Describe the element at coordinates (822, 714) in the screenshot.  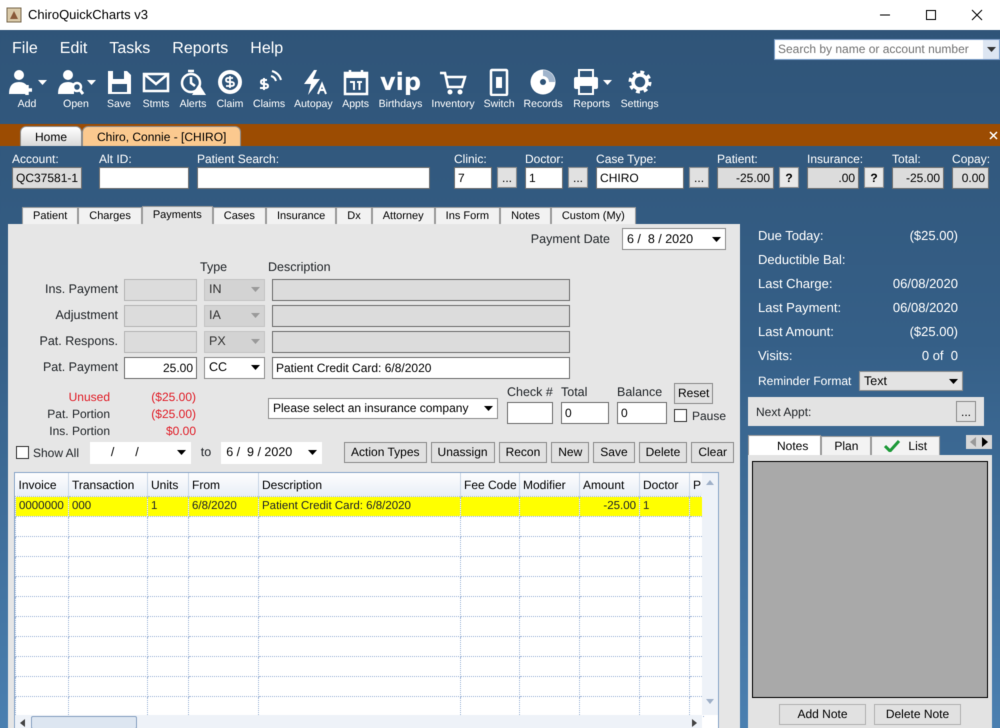
I see `note-button: Add Note` at that location.